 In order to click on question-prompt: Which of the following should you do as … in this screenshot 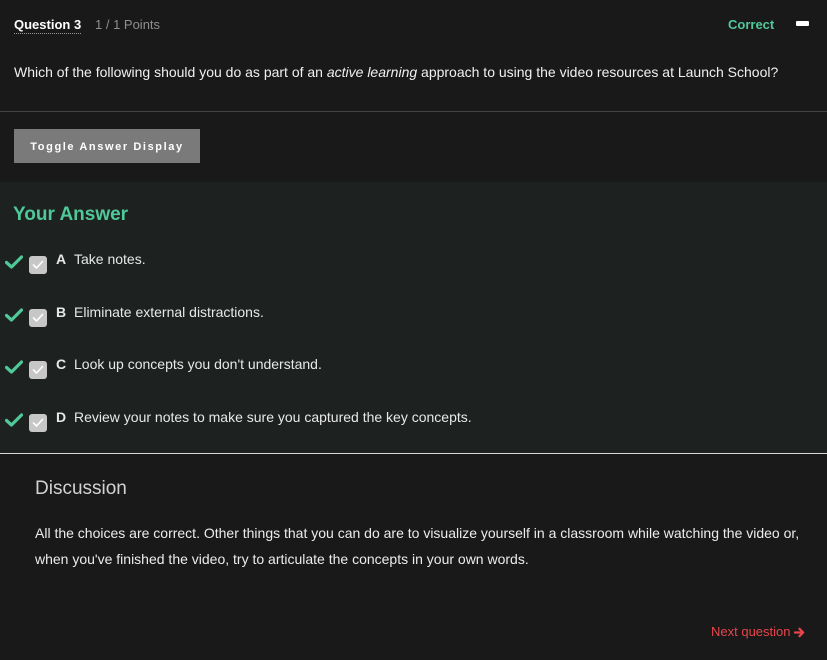, I will do `click(414, 72)`.